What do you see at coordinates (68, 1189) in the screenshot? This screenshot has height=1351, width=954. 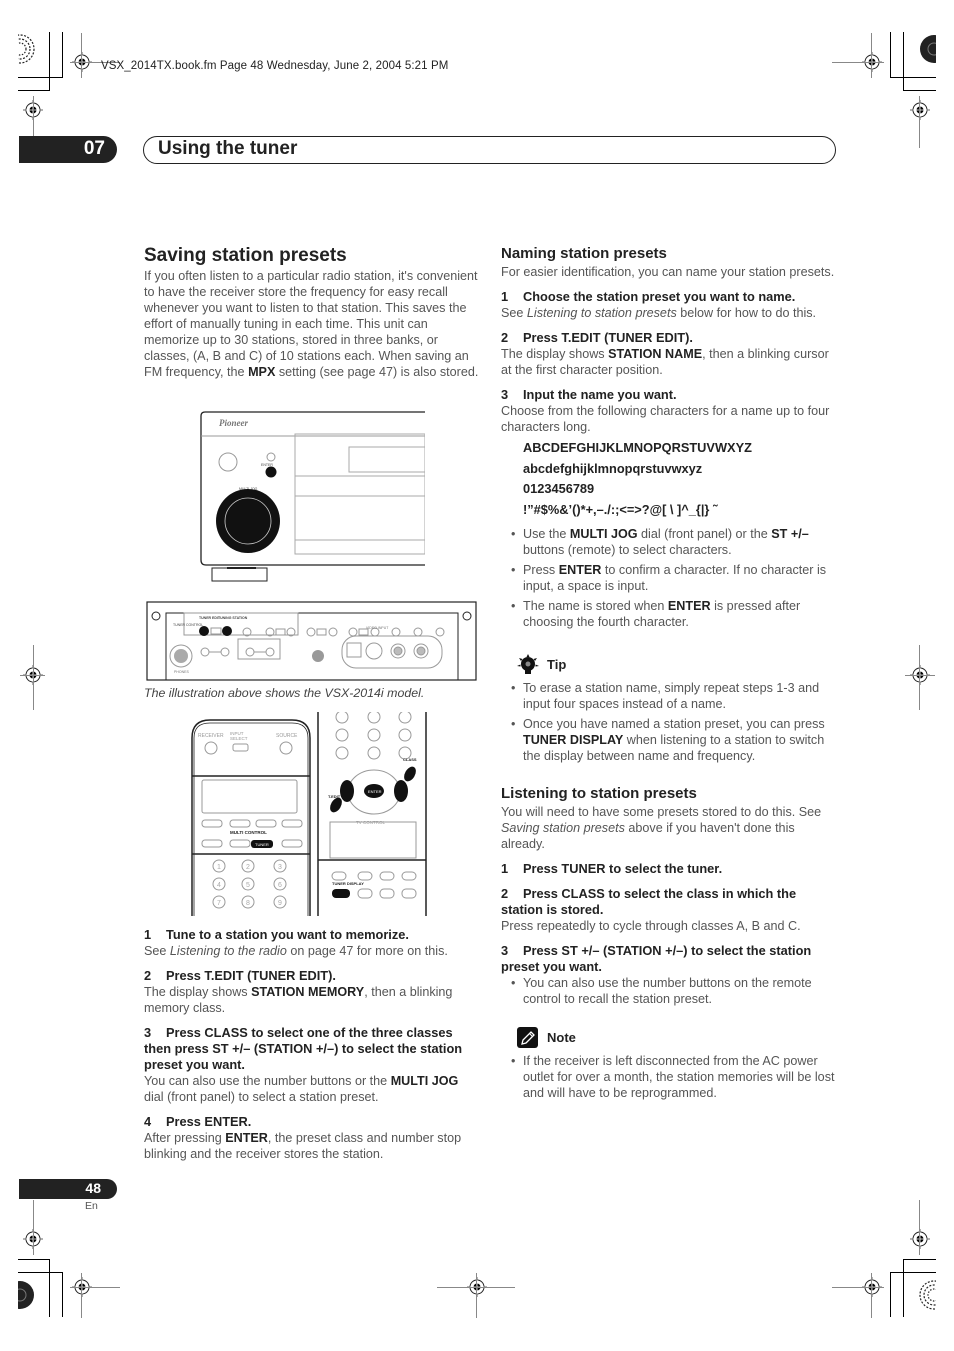 I see `page-number-badge: 48` at bounding box center [68, 1189].